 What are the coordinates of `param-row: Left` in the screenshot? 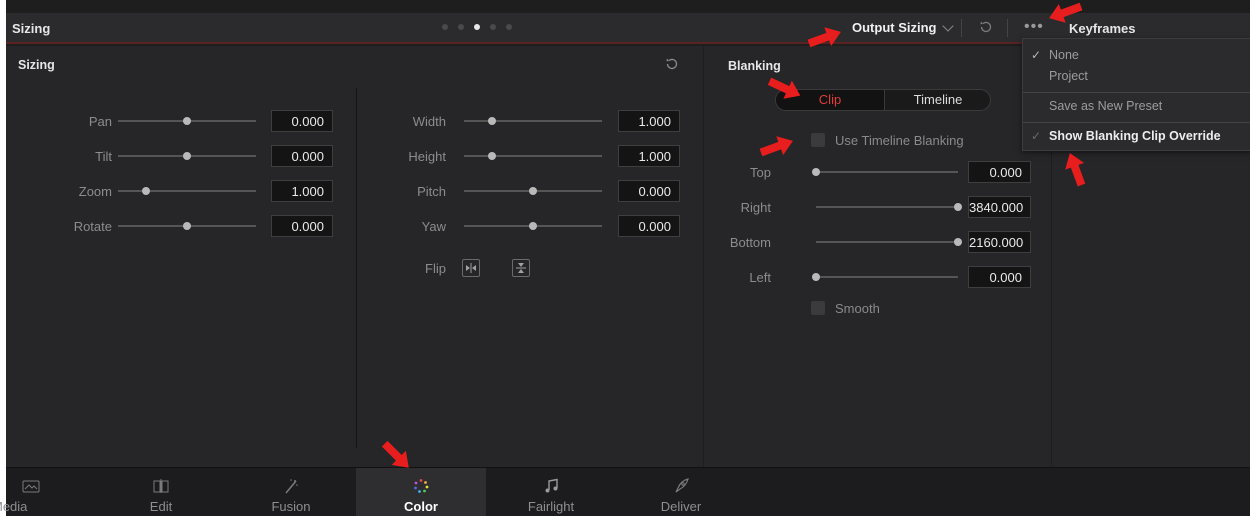 It's located at (747, 277).